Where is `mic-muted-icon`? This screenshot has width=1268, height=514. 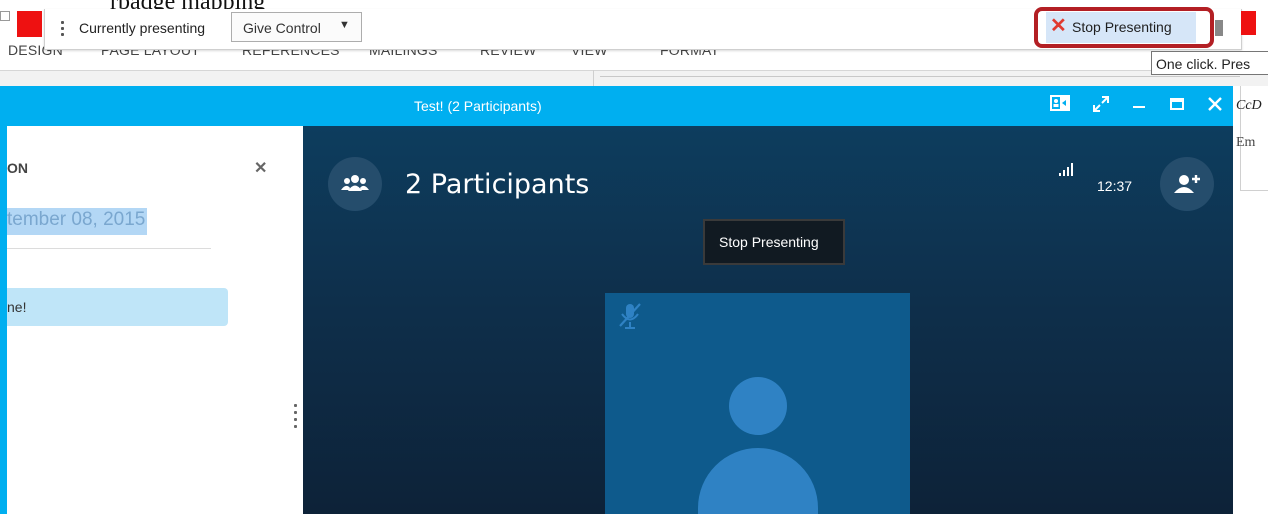
mic-muted-icon is located at coordinates (630, 316).